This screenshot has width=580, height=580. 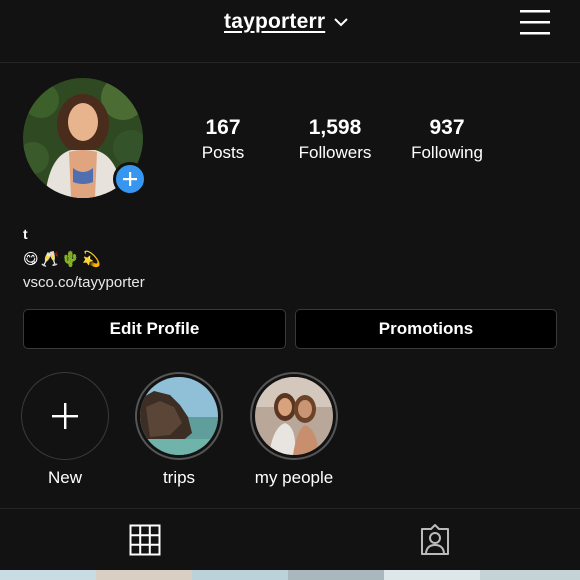 What do you see at coordinates (25, 234) in the screenshot?
I see `profile-name: t` at bounding box center [25, 234].